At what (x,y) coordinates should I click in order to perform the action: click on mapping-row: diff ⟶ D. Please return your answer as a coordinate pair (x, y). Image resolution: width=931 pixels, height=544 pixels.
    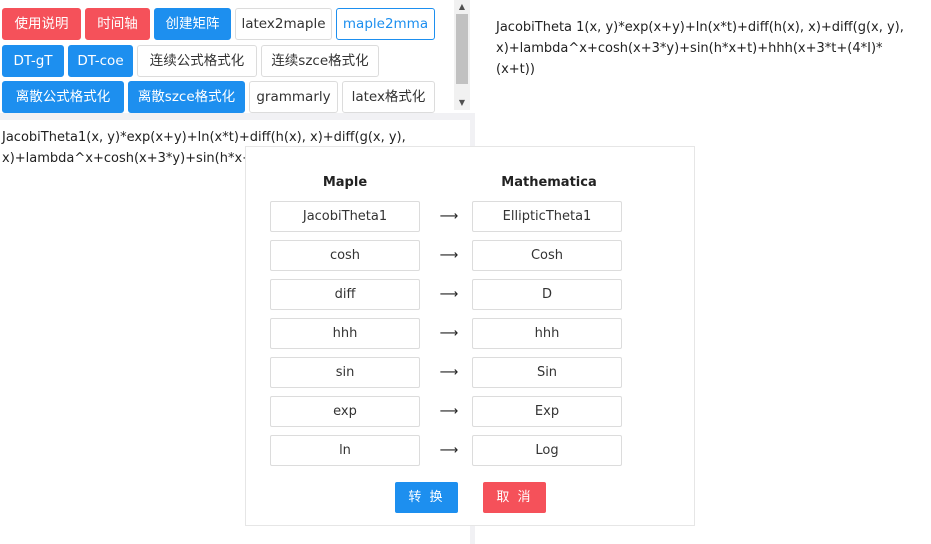
    Looking at the image, I should click on (446, 295).